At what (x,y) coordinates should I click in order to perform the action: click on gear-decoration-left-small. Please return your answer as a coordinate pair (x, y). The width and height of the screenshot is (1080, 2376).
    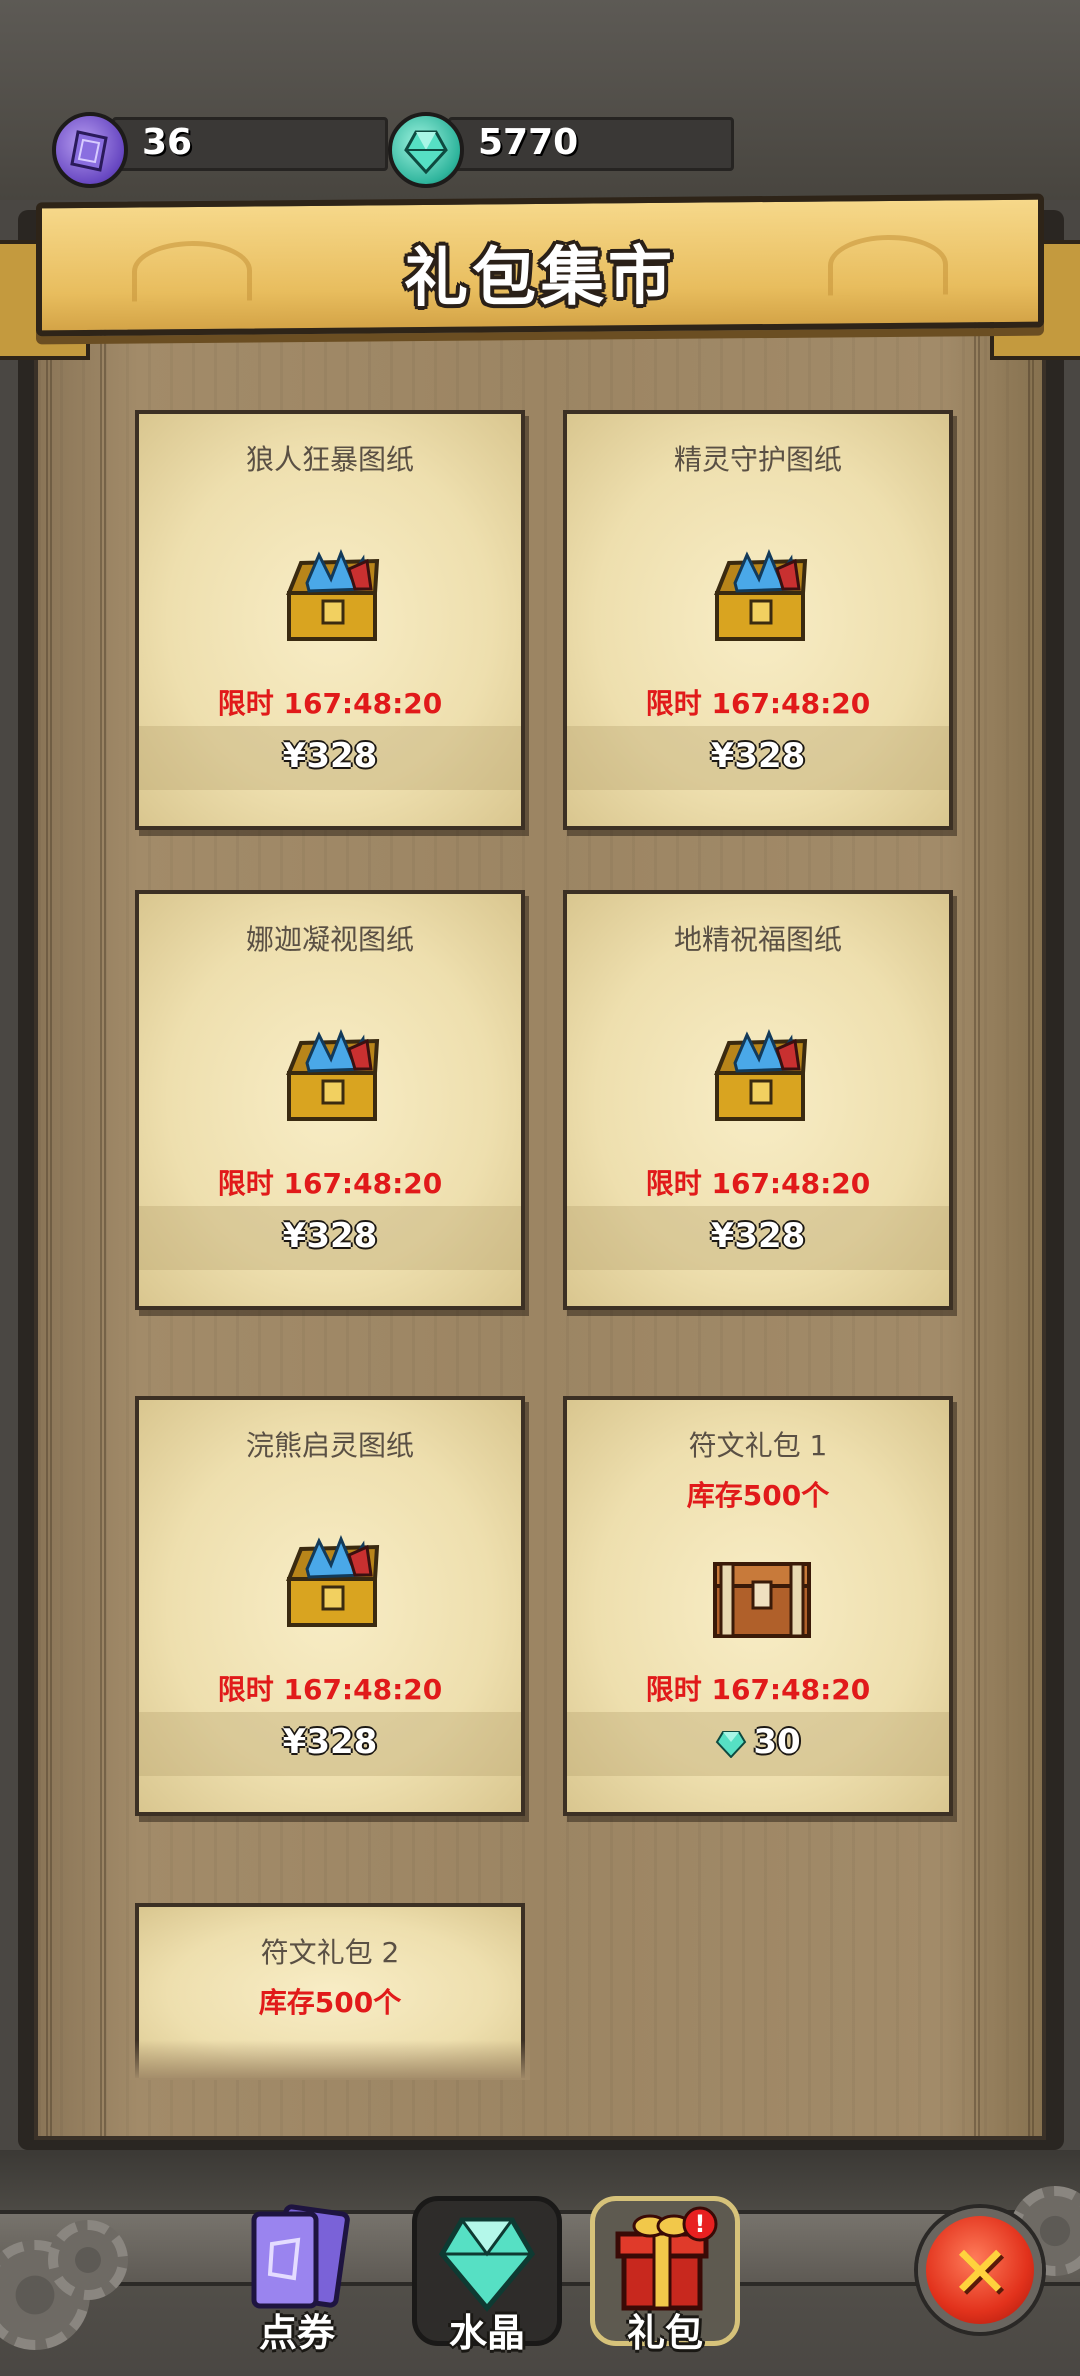
    Looking at the image, I should click on (88, 2260).